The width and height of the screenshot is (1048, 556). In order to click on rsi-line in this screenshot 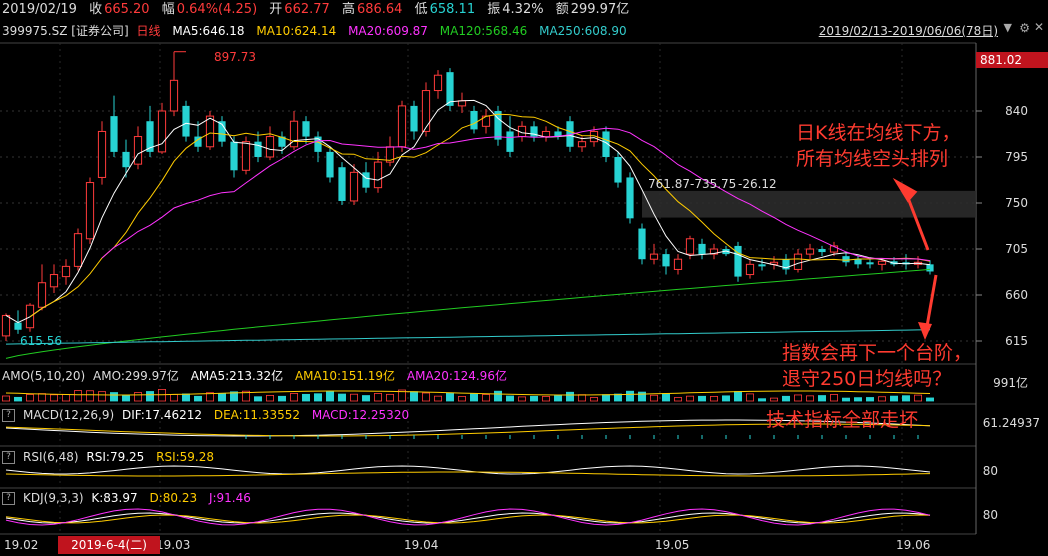, I will do `click(468, 470)`.